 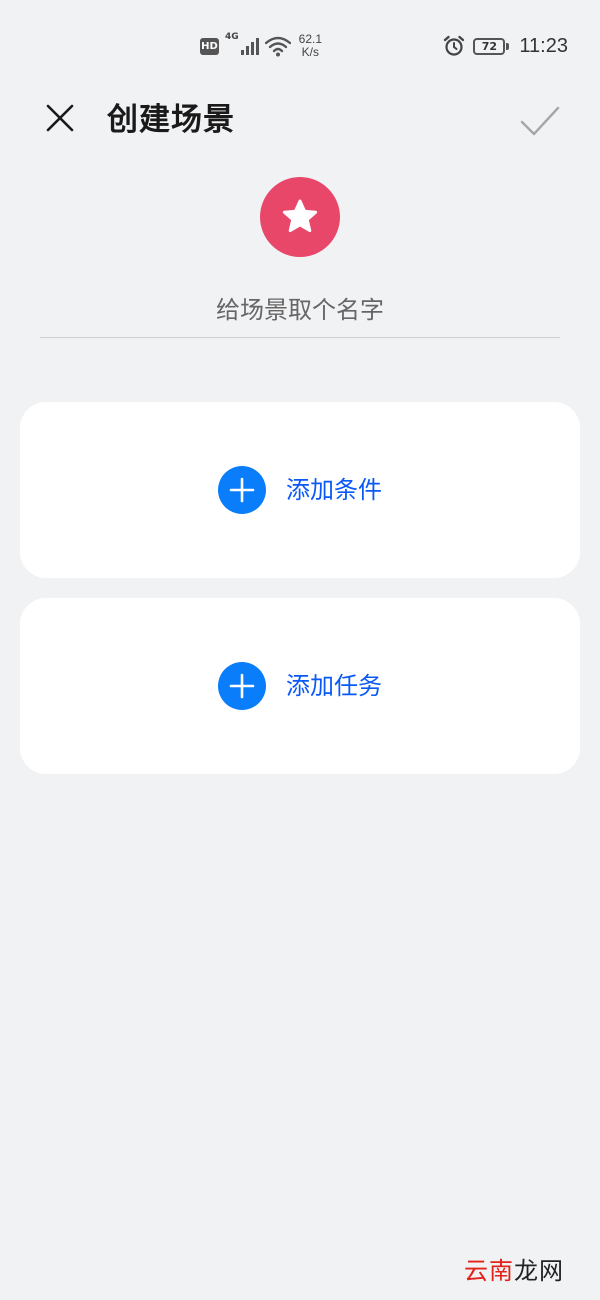 What do you see at coordinates (300, 120) in the screenshot?
I see `header: 创建场景` at bounding box center [300, 120].